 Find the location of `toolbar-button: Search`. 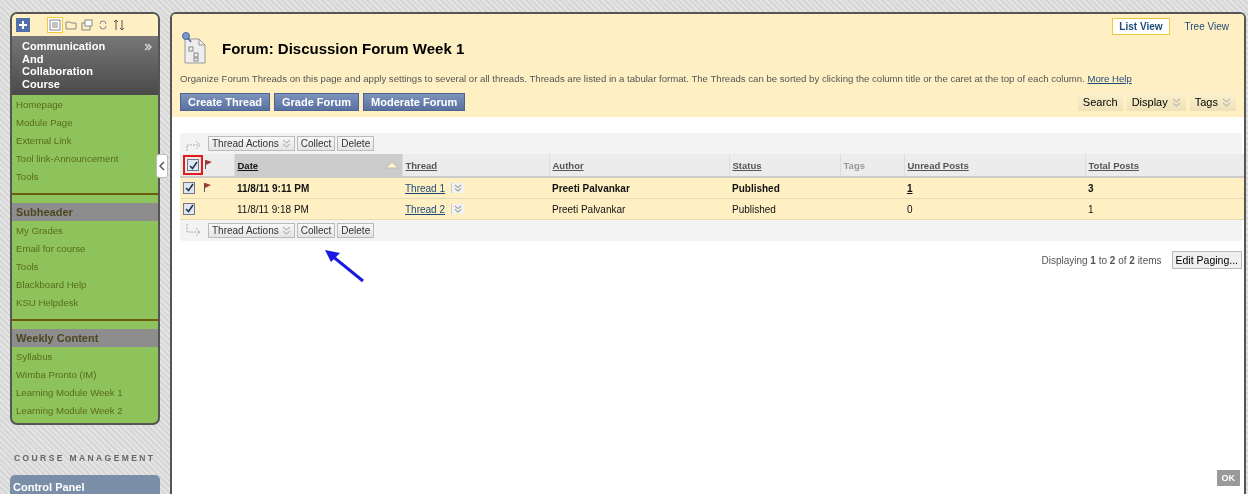

toolbar-button: Search is located at coordinates (1100, 102).